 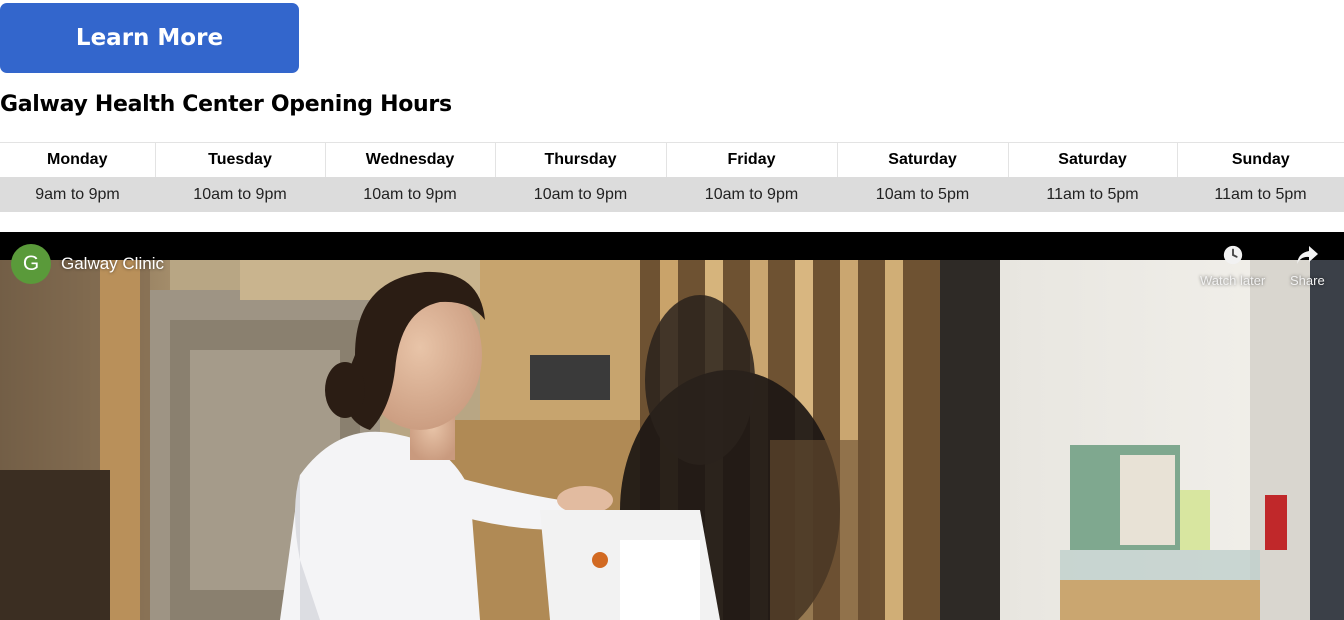 I want to click on day-header: Sunday, so click(x=1260, y=159).